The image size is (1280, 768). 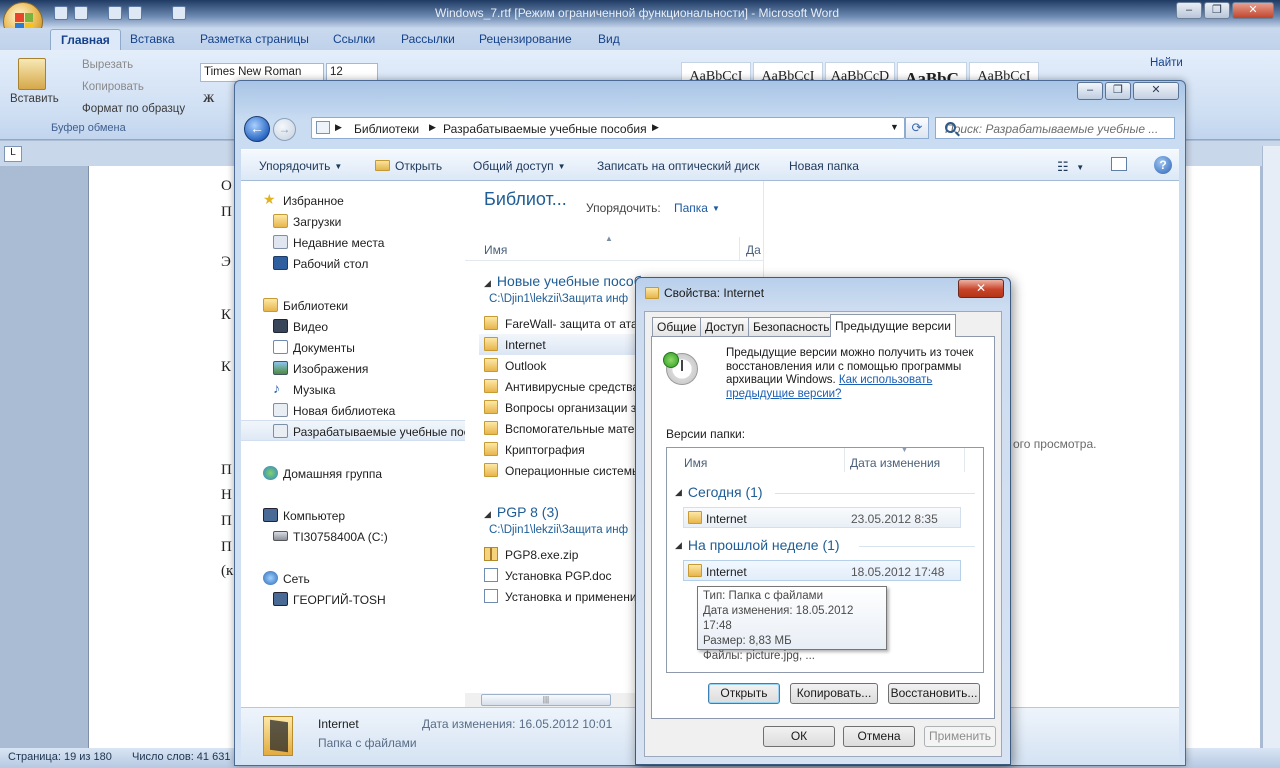 I want to click on doc-text: Э, so click(x=226, y=262).